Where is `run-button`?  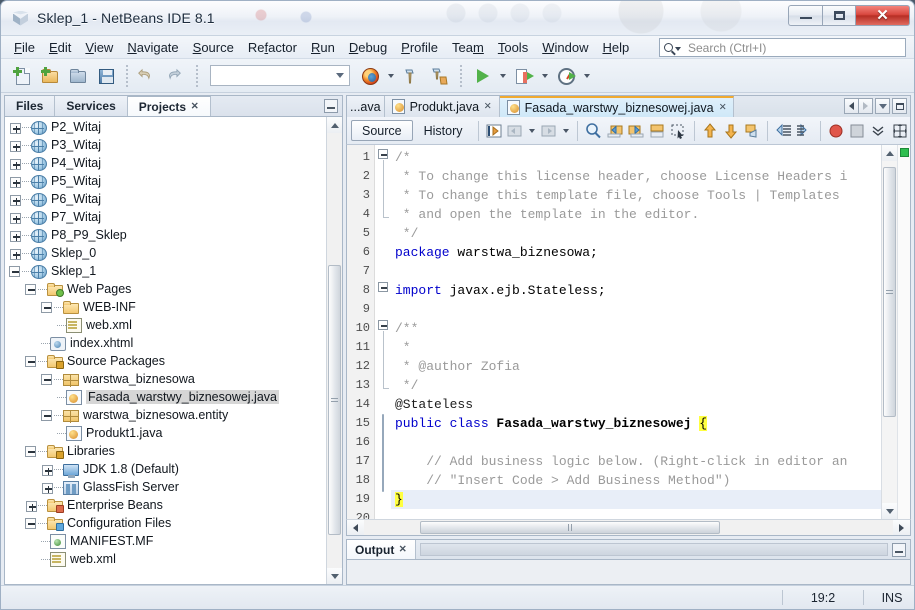 run-button is located at coordinates (482, 76).